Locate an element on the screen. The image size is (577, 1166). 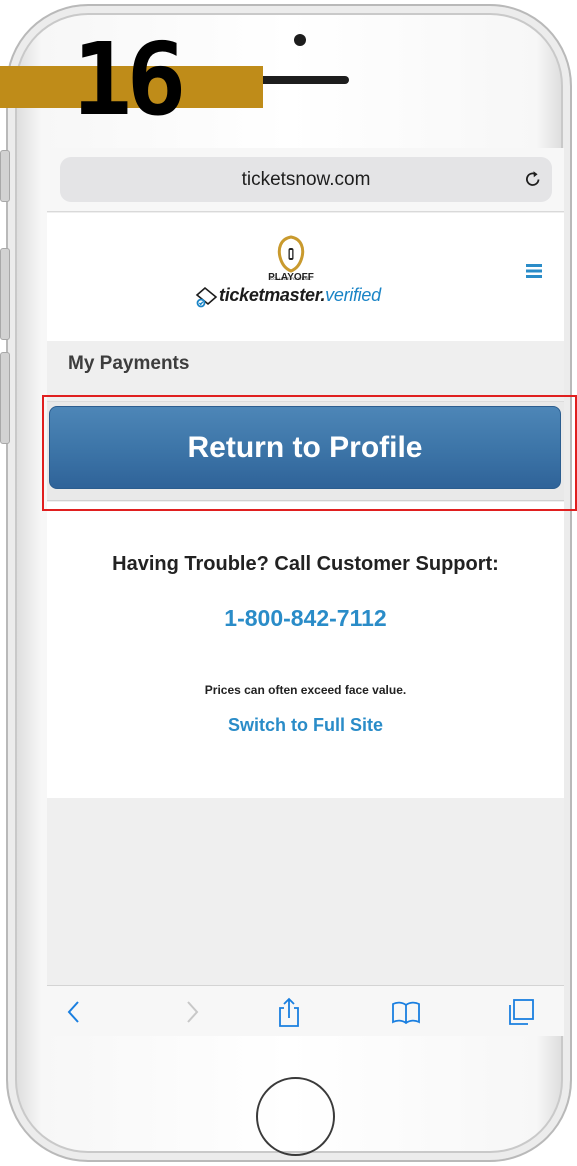
cfp-trophy-logo is located at coordinates (291, 254).